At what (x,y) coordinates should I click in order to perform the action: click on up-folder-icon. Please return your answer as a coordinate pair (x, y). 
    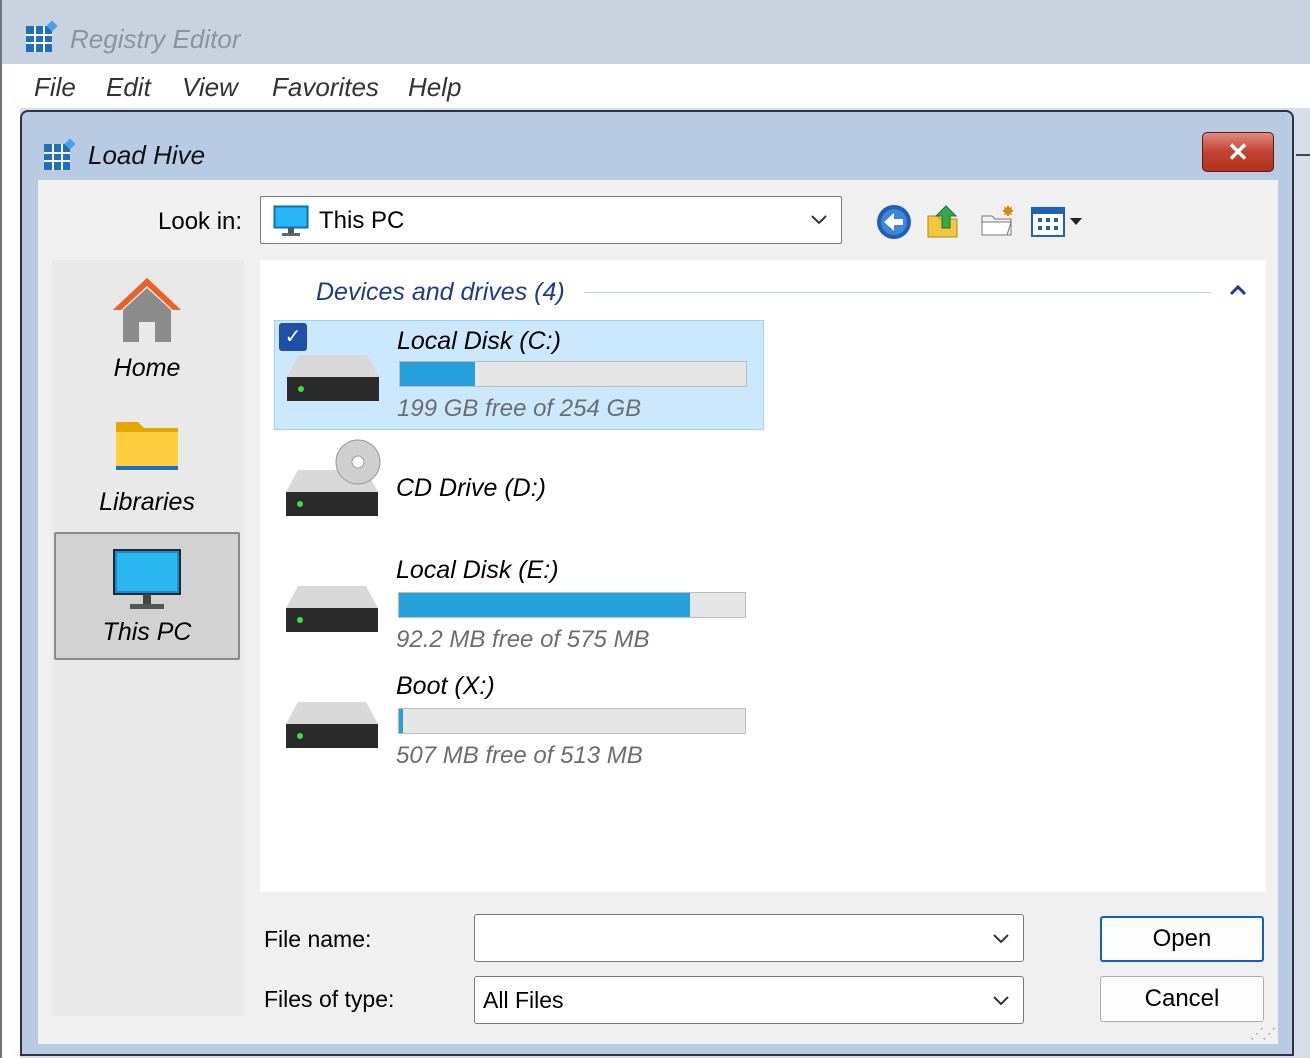
    Looking at the image, I should click on (944, 222).